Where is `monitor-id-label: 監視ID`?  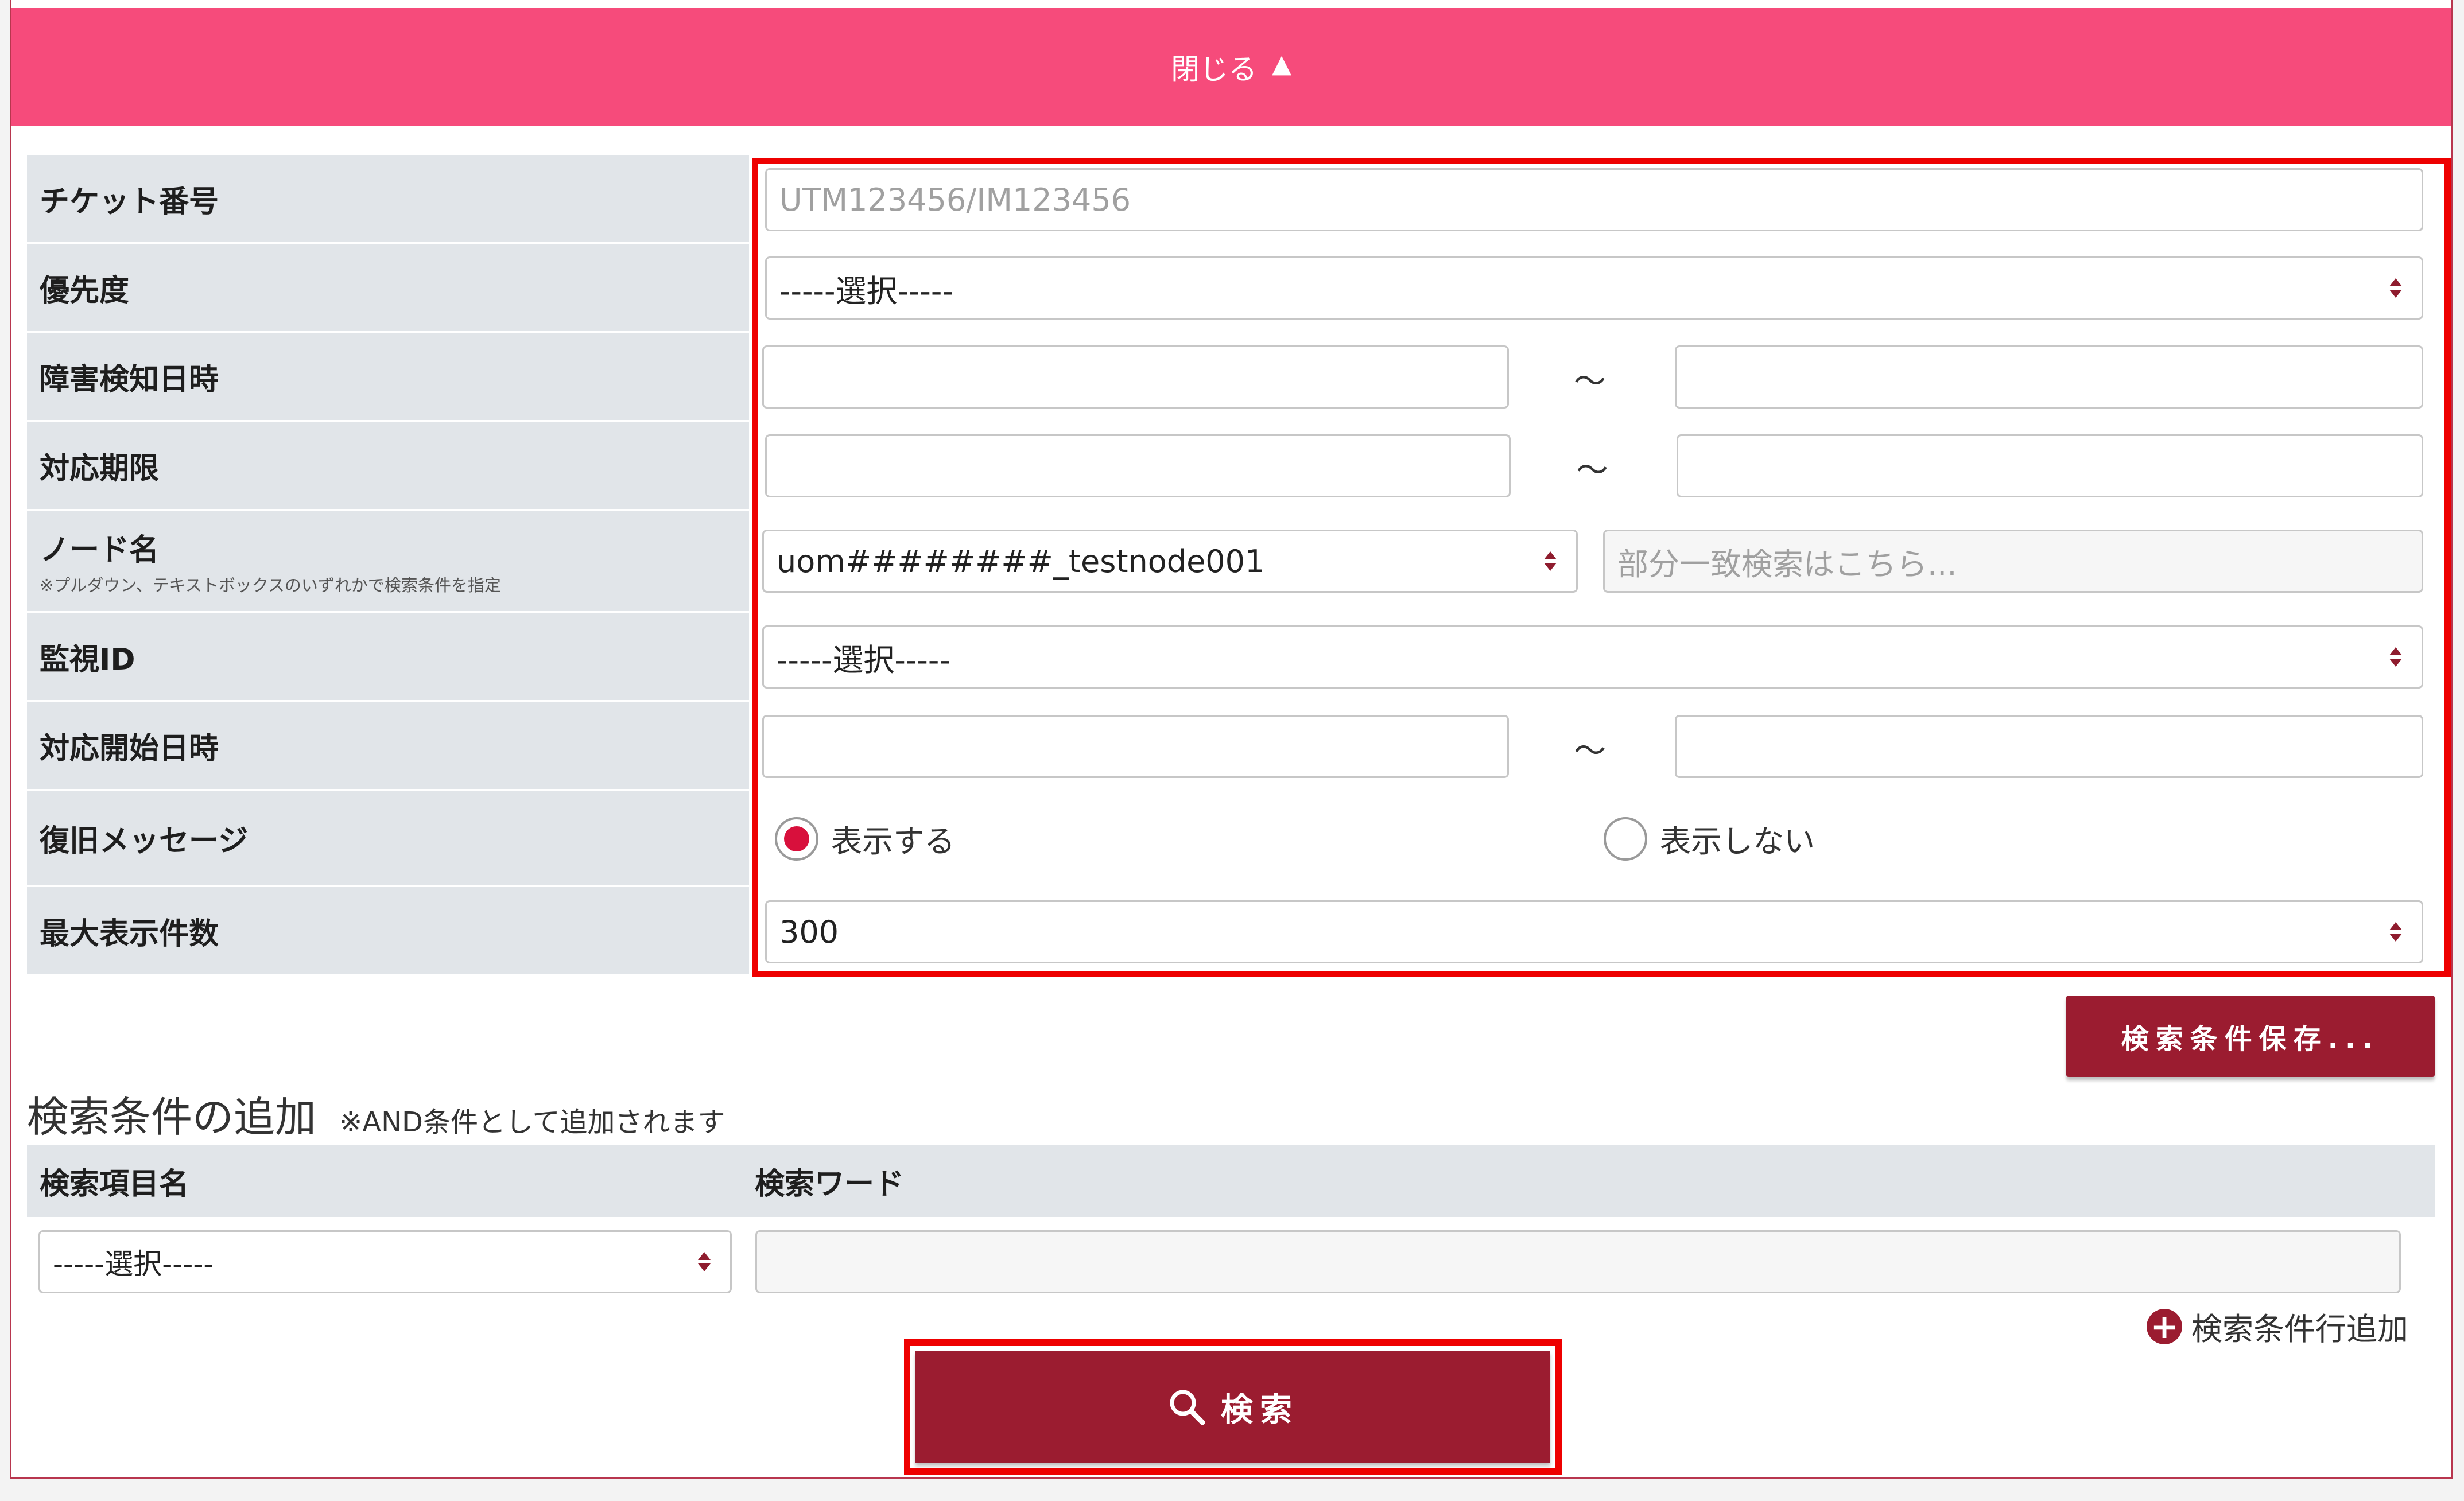 monitor-id-label: 監視ID is located at coordinates (388, 656).